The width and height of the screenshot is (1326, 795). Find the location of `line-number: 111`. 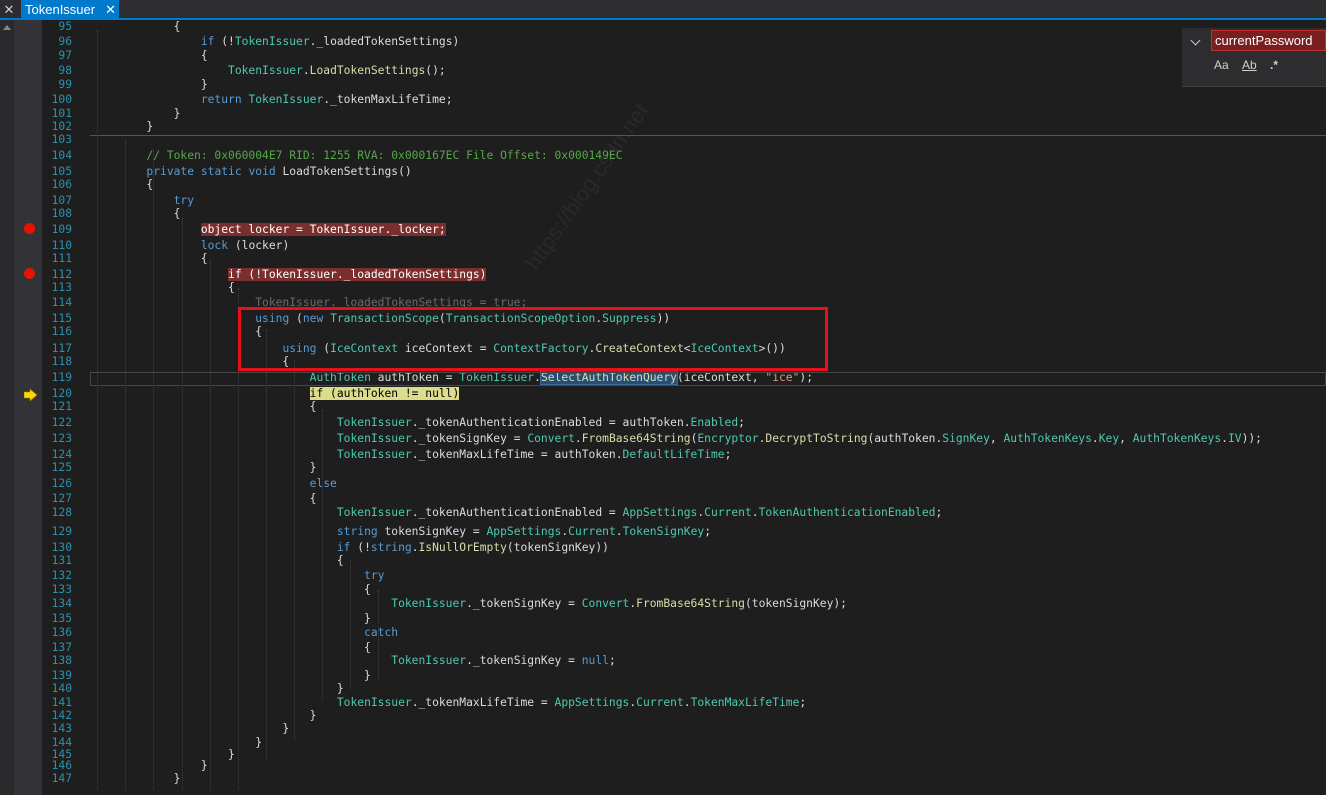

line-number: 111 is located at coordinates (61, 258).